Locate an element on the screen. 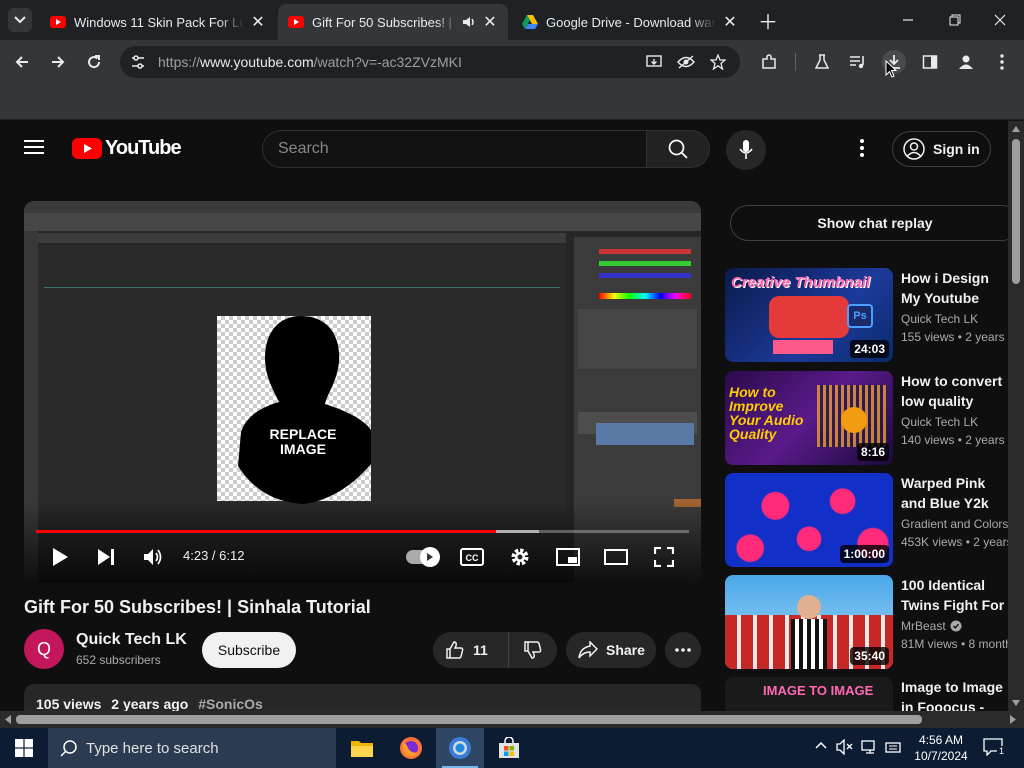  video-thumbnail: Creative Thumbnail Ps 24:03 is located at coordinates (809, 315).